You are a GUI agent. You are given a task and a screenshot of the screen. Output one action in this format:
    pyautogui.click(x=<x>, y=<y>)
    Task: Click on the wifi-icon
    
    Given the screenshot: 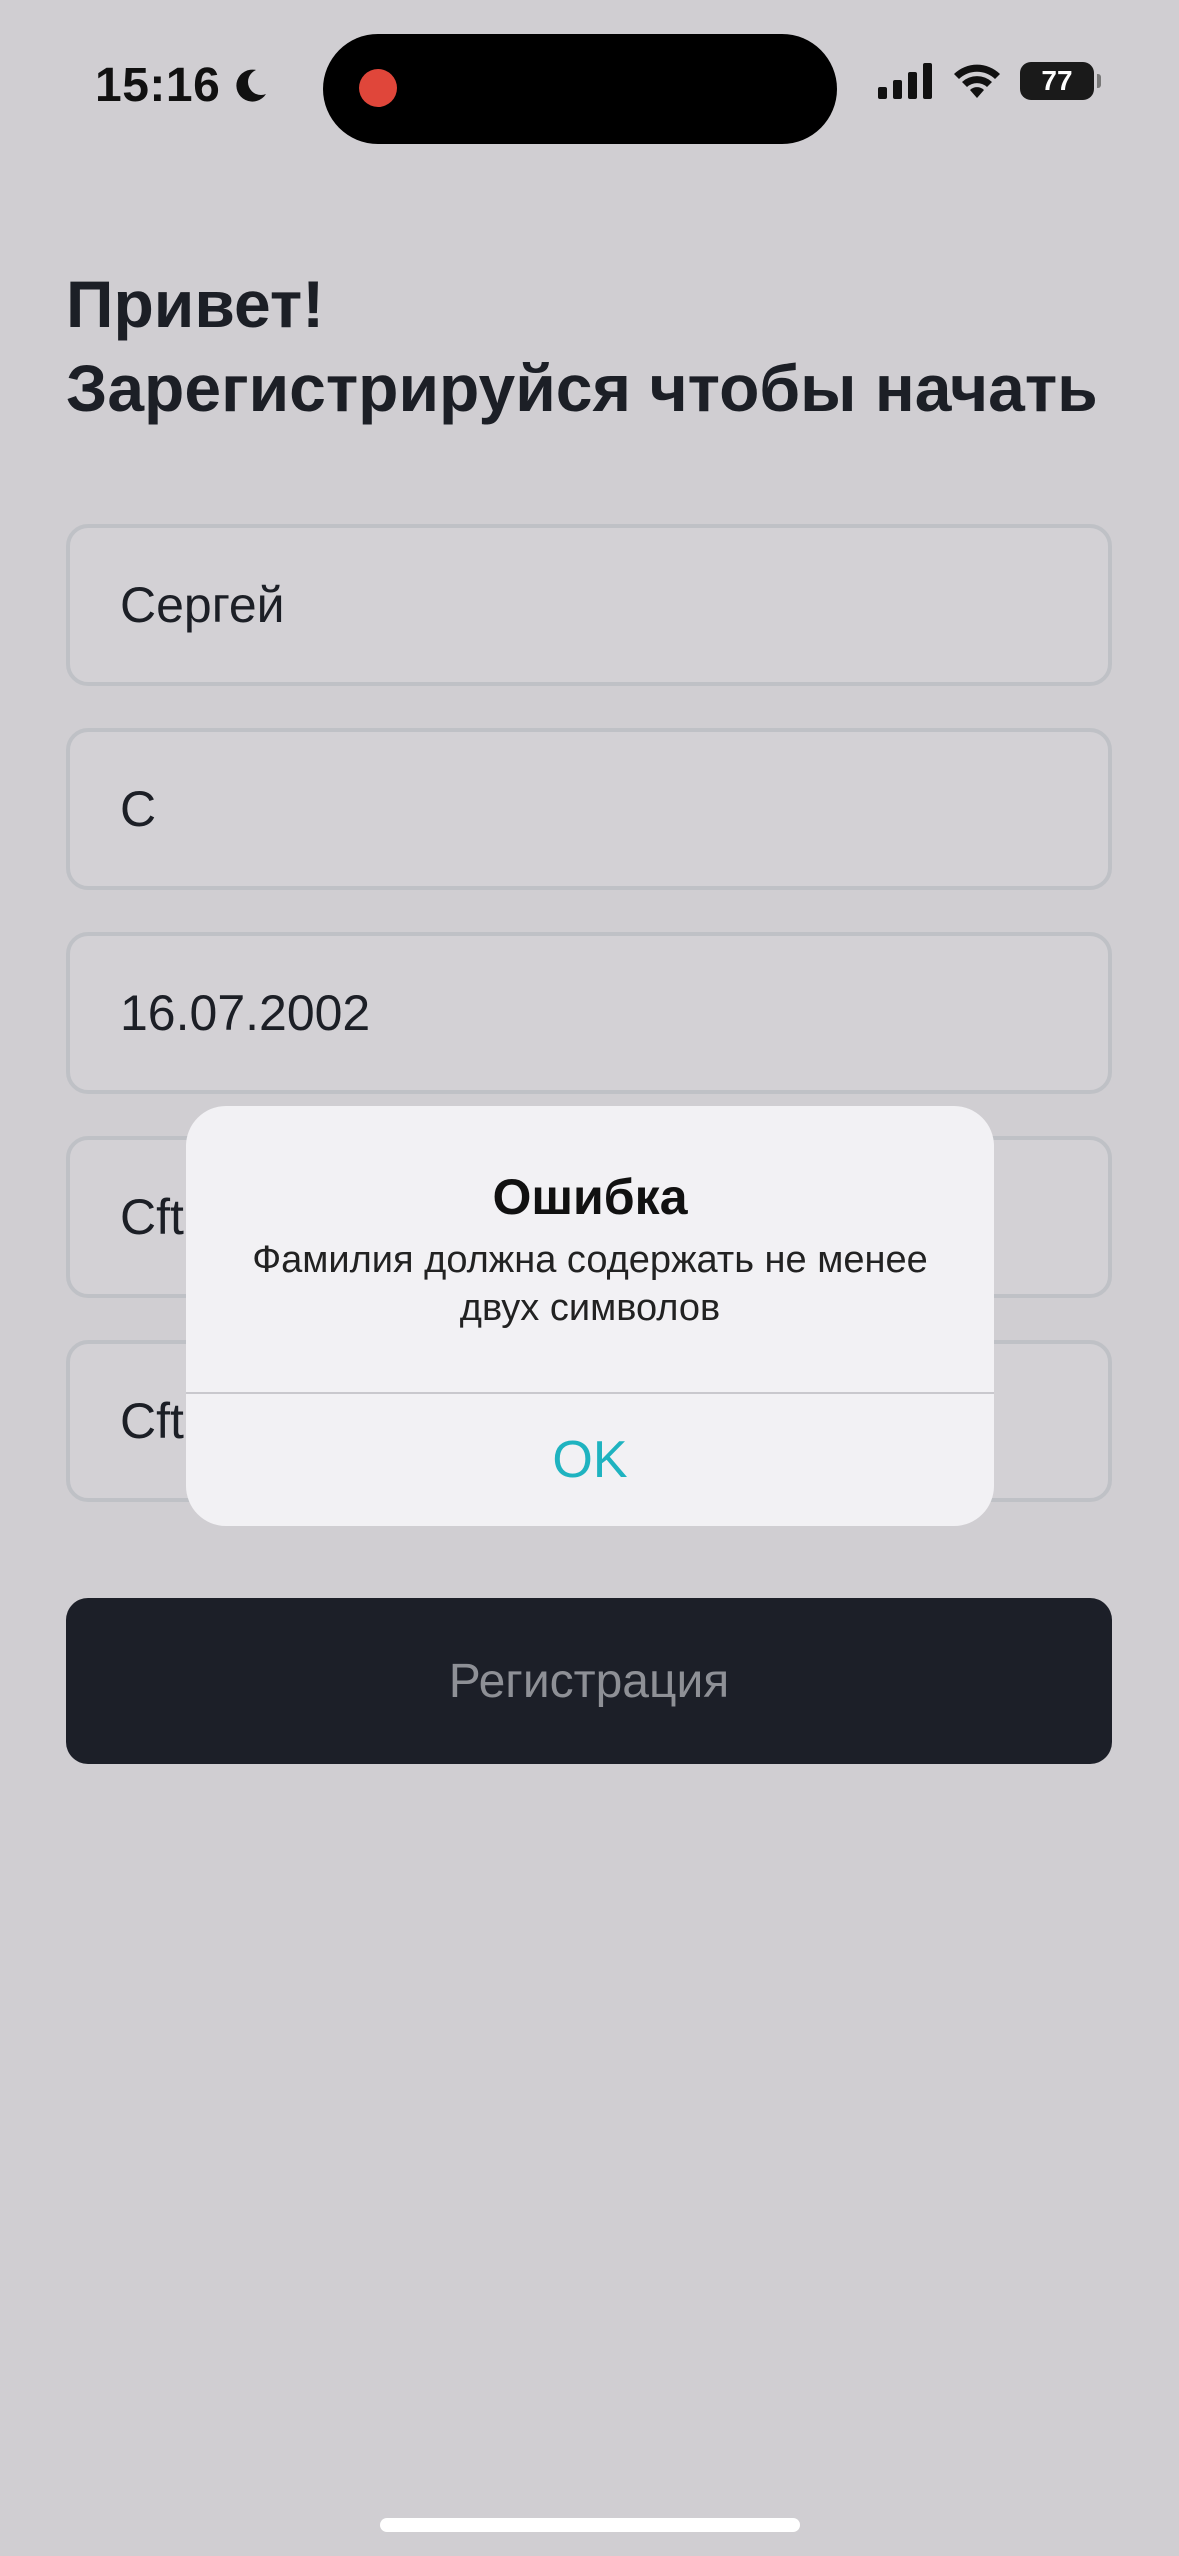 What is the action you would take?
    pyautogui.click(x=977, y=81)
    